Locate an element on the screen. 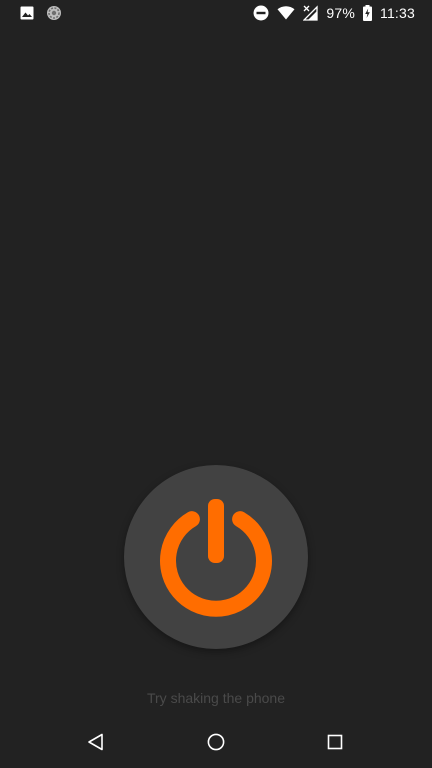 The height and width of the screenshot is (768, 432). image-notification-icon is located at coordinates (27, 13).